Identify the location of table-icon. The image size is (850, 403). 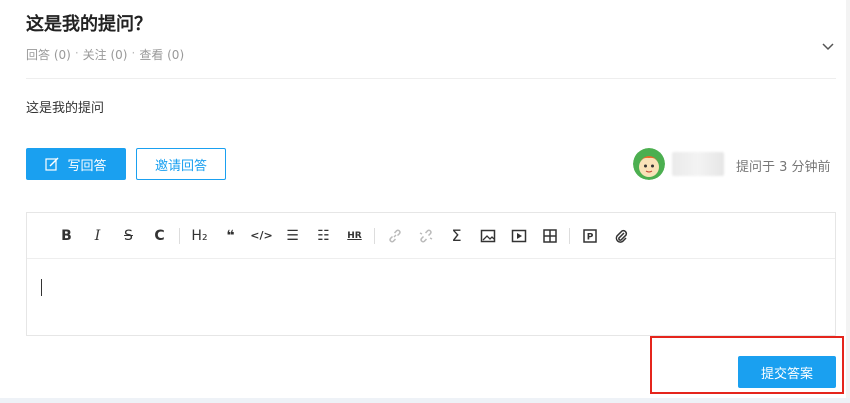
(549, 235).